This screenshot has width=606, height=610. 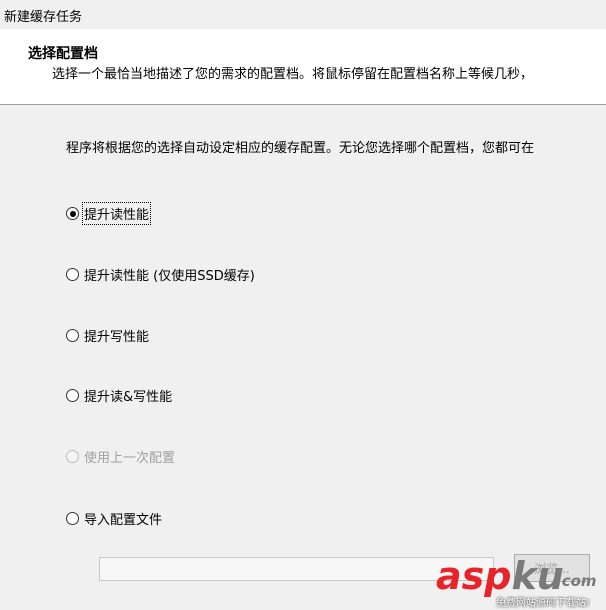 I want to click on page-title: 选择配置档, so click(x=63, y=54).